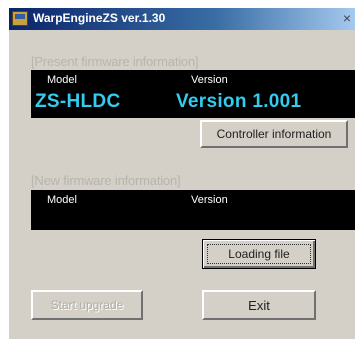  Describe the element at coordinates (182, 19) in the screenshot. I see `title-bar: WarpEngineZS ver.1.30 ×` at that location.